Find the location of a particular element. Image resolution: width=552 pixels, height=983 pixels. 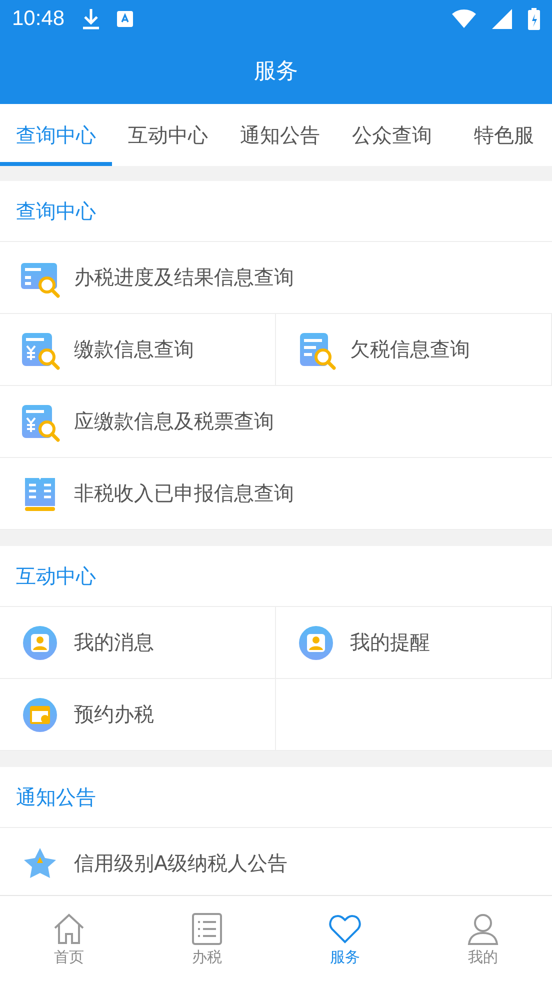

service-label: 预约办税 is located at coordinates (114, 714).